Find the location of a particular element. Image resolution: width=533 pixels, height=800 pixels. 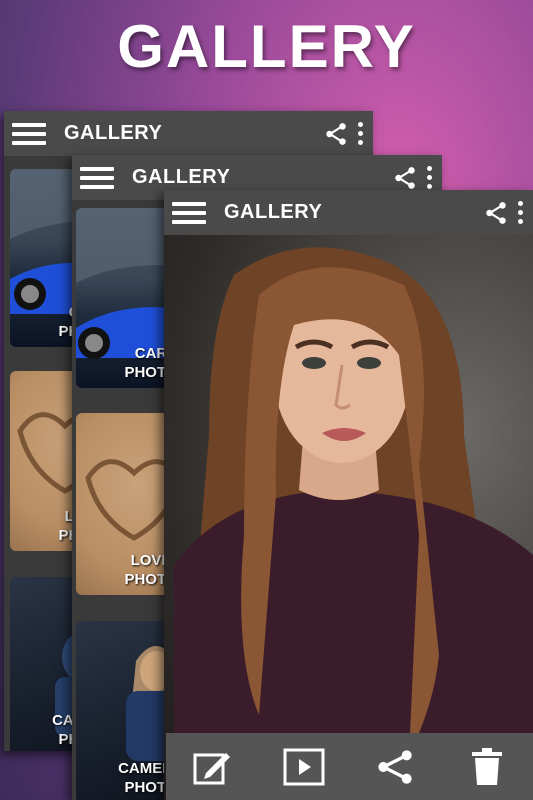

trash-icon is located at coordinates (487, 767).